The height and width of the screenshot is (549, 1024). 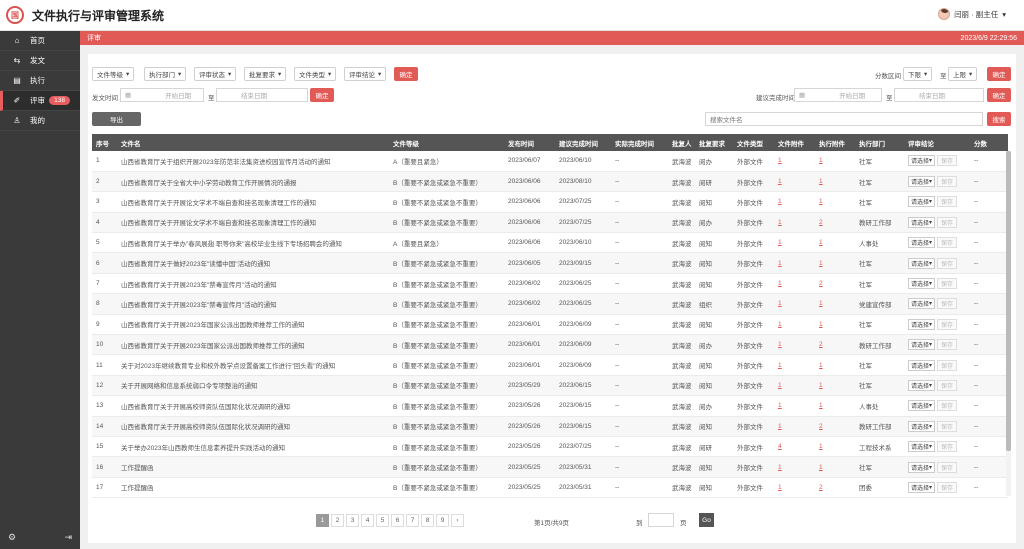 I want to click on suggest-start-date-input: ▦ 开始日期, so click(x=838, y=95).